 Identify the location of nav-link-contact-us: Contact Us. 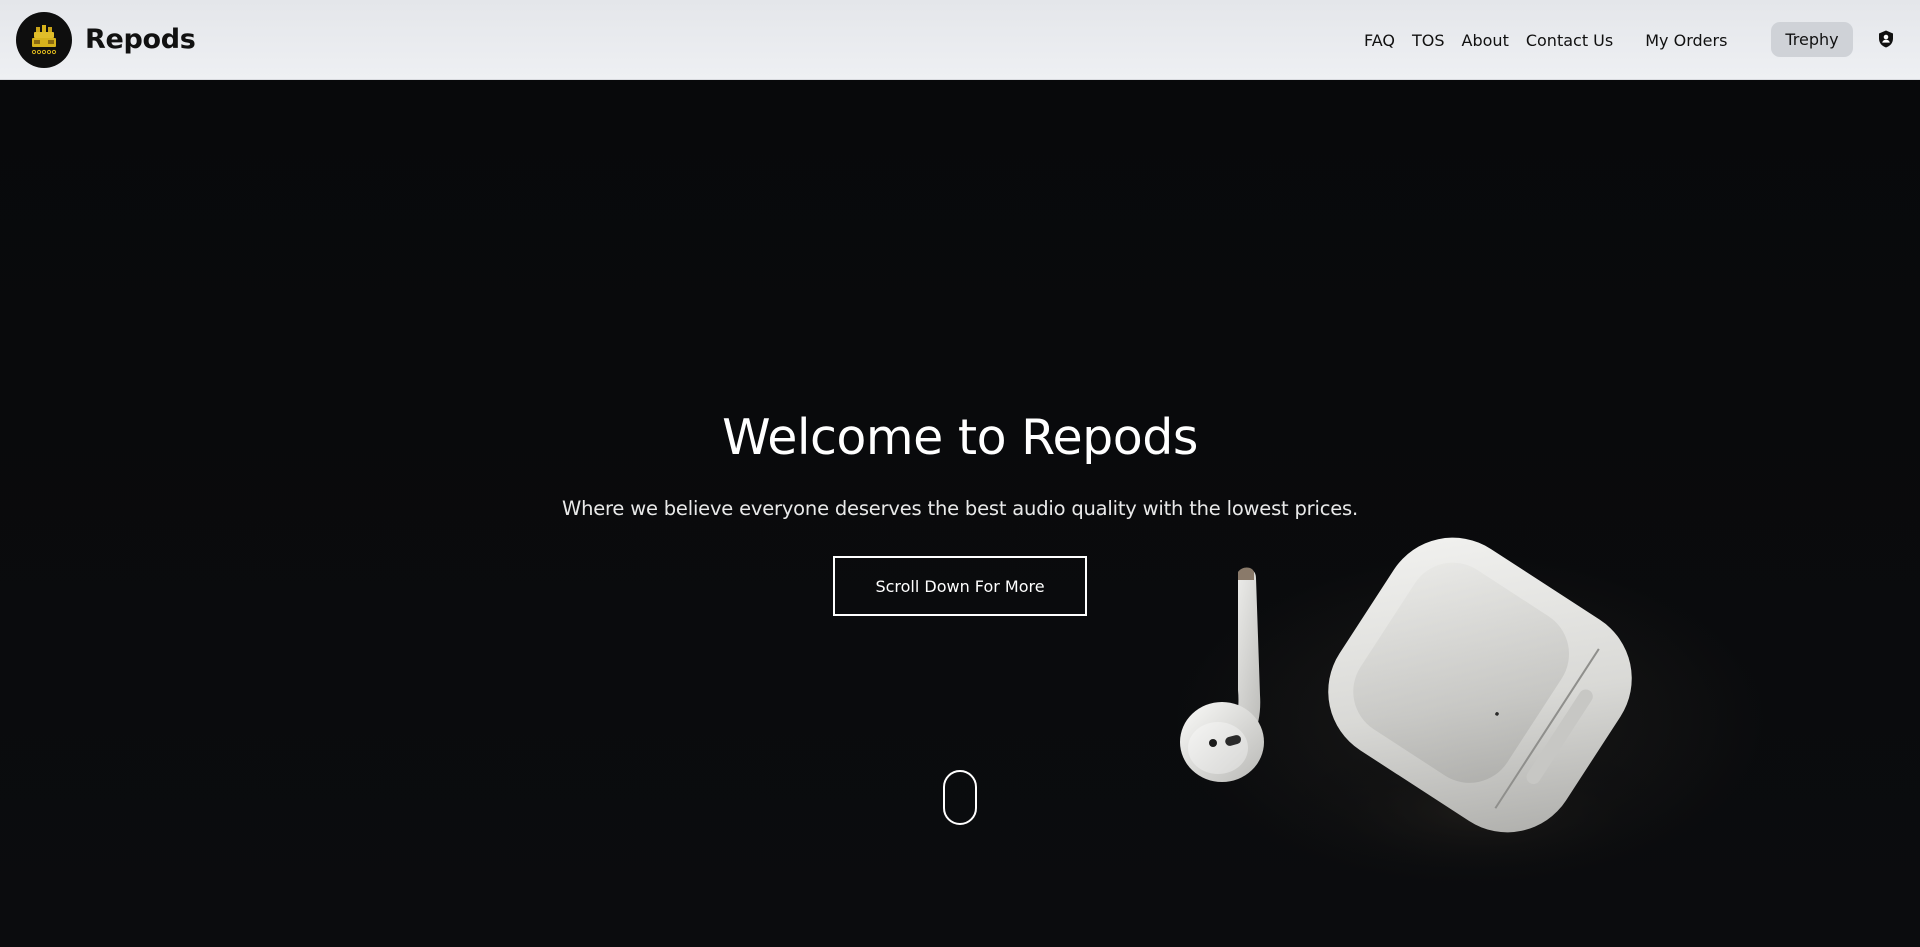
(1569, 40).